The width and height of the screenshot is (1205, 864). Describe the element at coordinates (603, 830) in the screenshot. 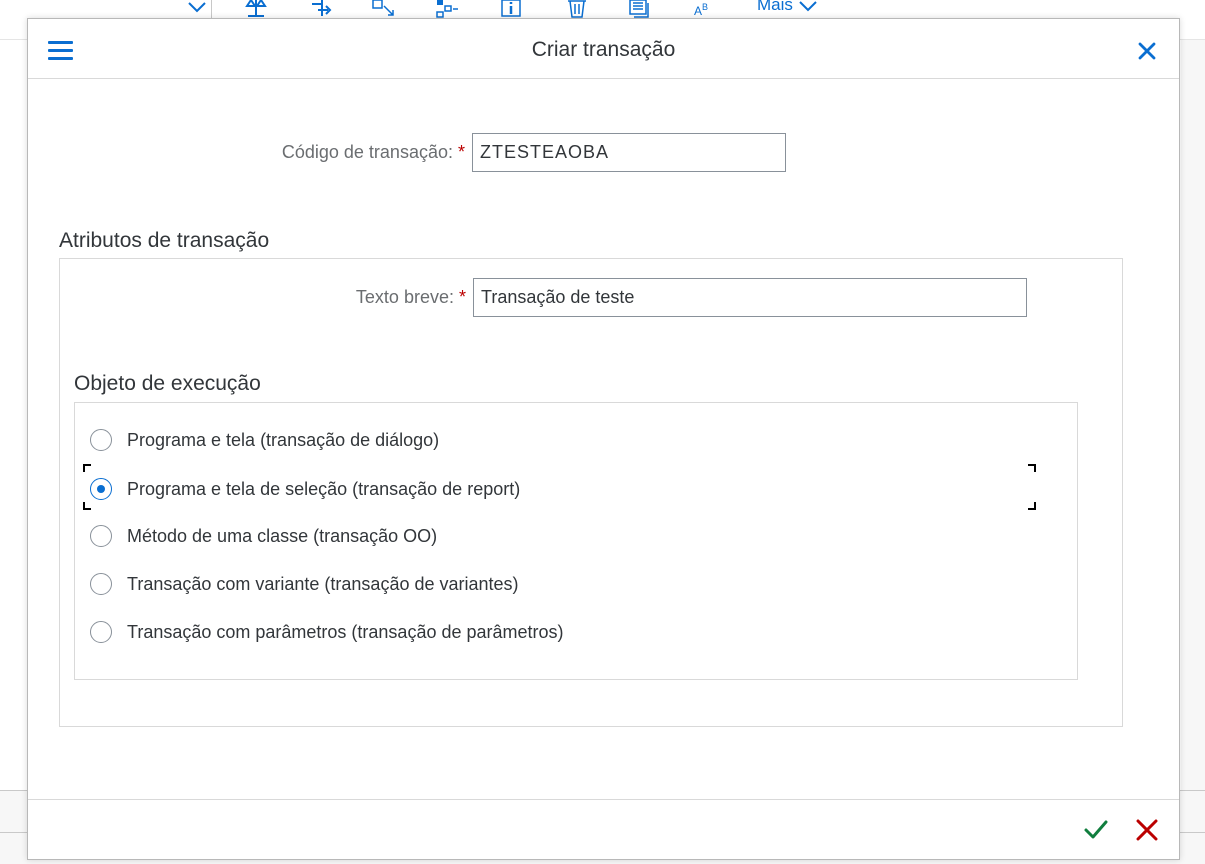

I see `dialog-footer` at that location.